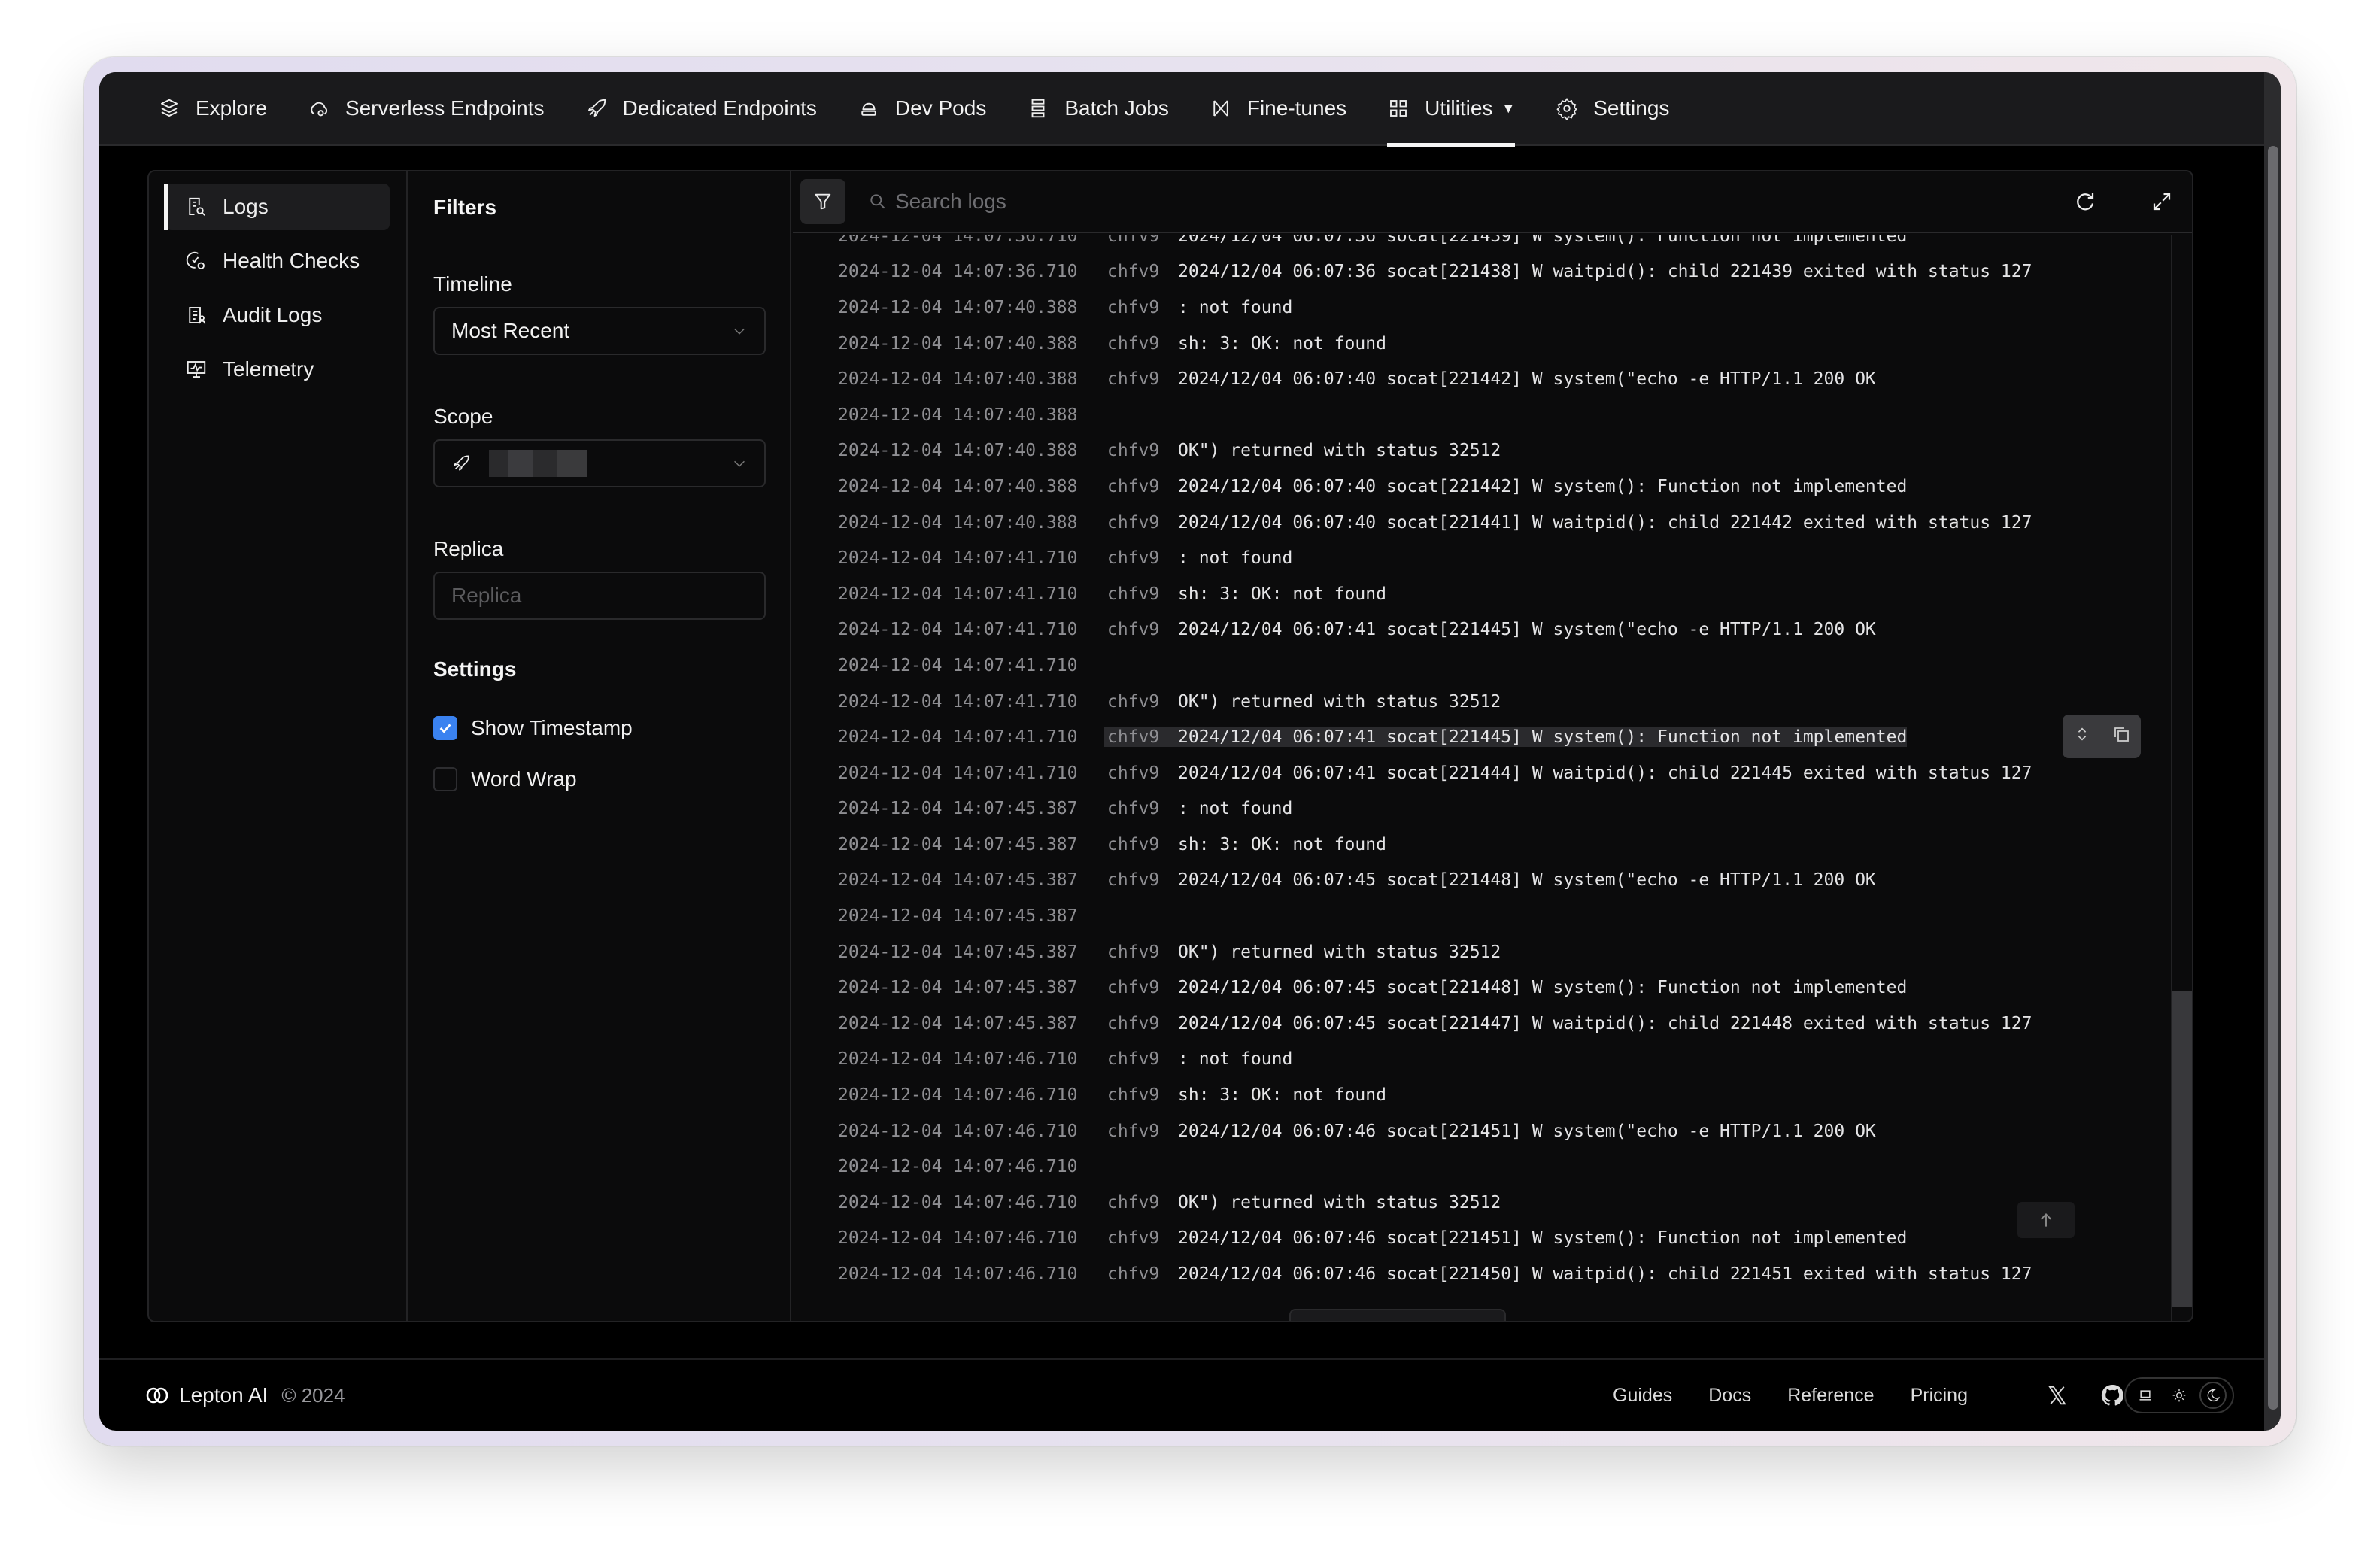 This screenshot has height=1557, width=2380. I want to click on log-timestamp: 2024-12-04 14:07:45.387, so click(958, 916).